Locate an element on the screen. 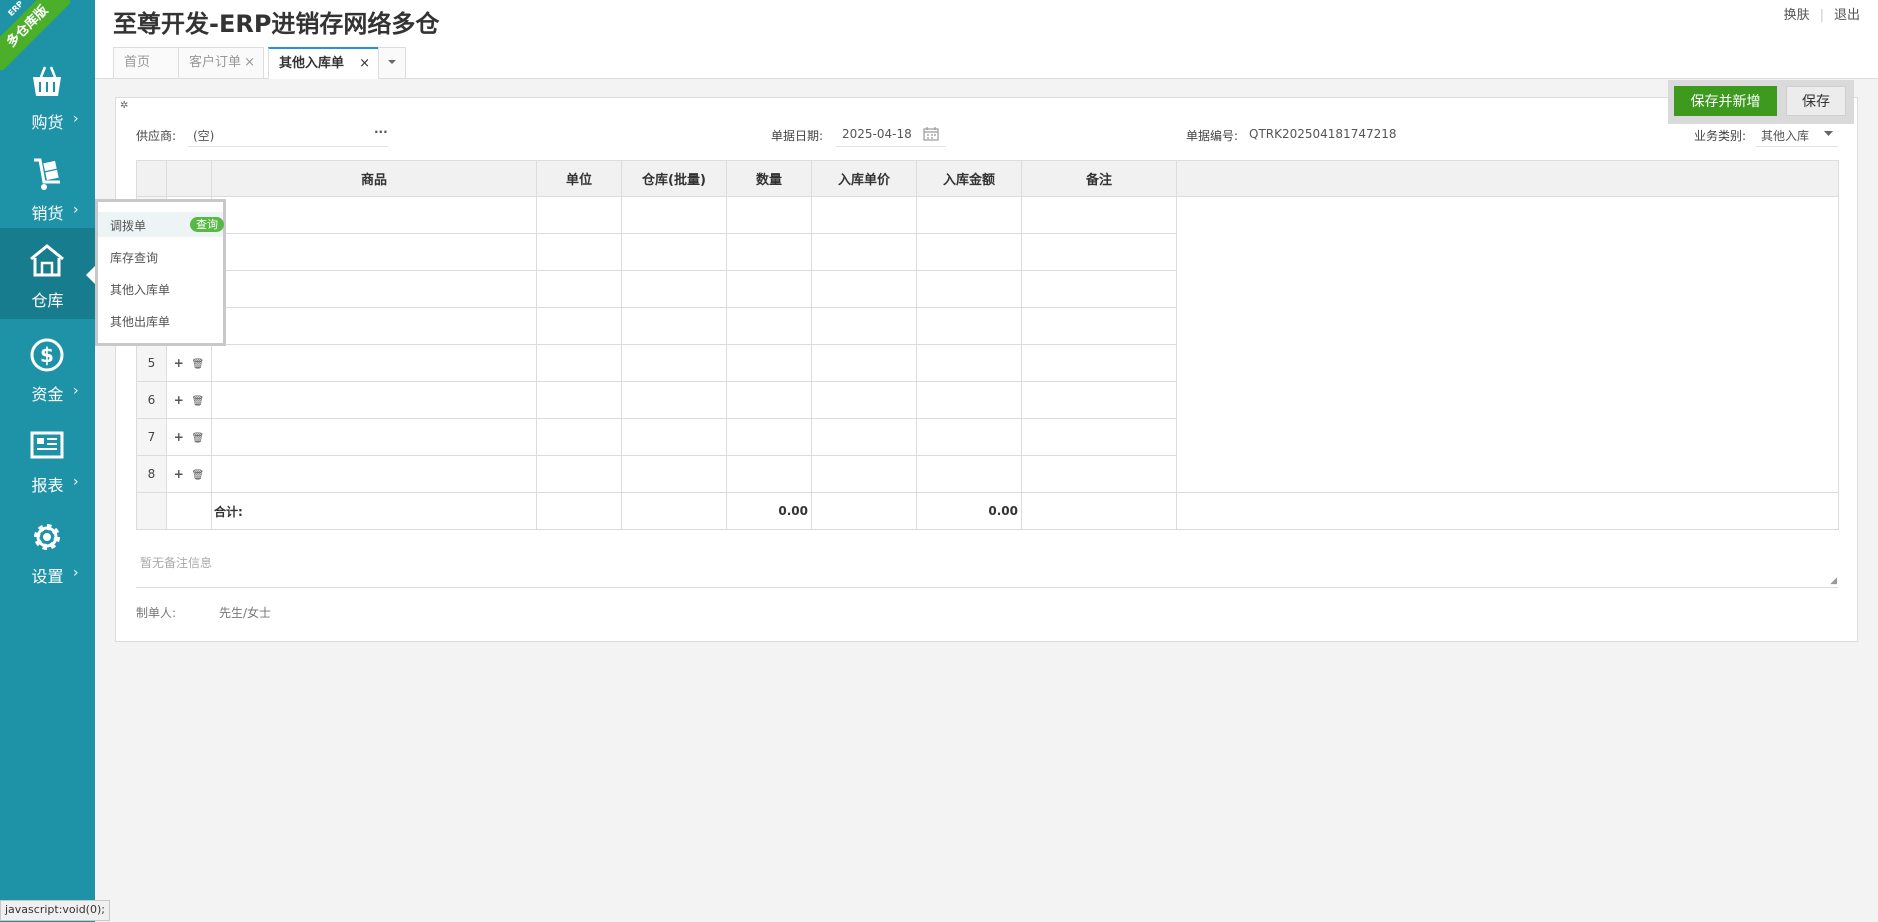 The width and height of the screenshot is (1878, 922). tab-home: 首页 is located at coordinates (146, 62).